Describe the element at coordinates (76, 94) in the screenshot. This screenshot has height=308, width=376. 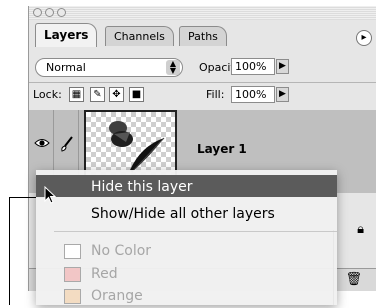
I see `lock-transparency-icon: ▦` at that location.